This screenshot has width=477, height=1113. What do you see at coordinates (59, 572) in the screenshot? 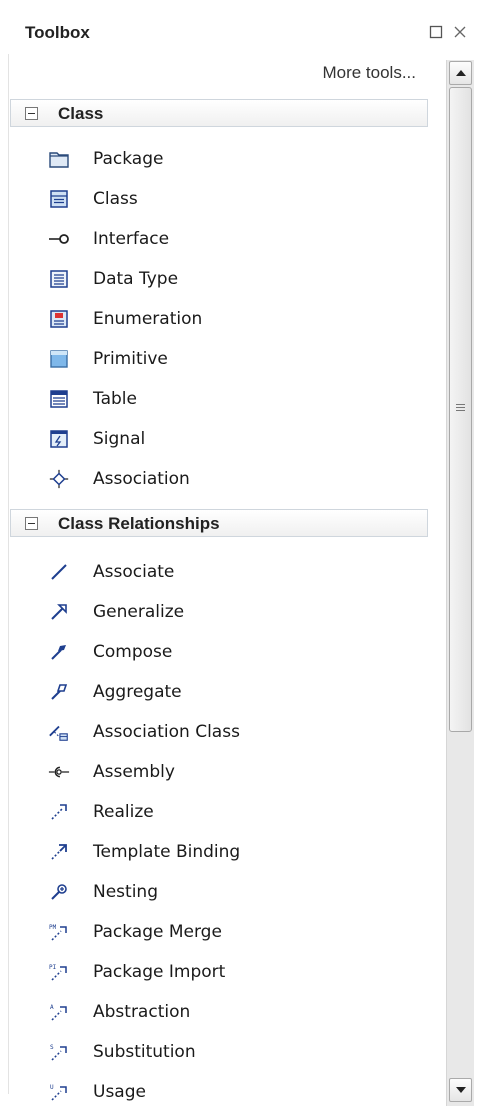
I see `associate-icon` at bounding box center [59, 572].